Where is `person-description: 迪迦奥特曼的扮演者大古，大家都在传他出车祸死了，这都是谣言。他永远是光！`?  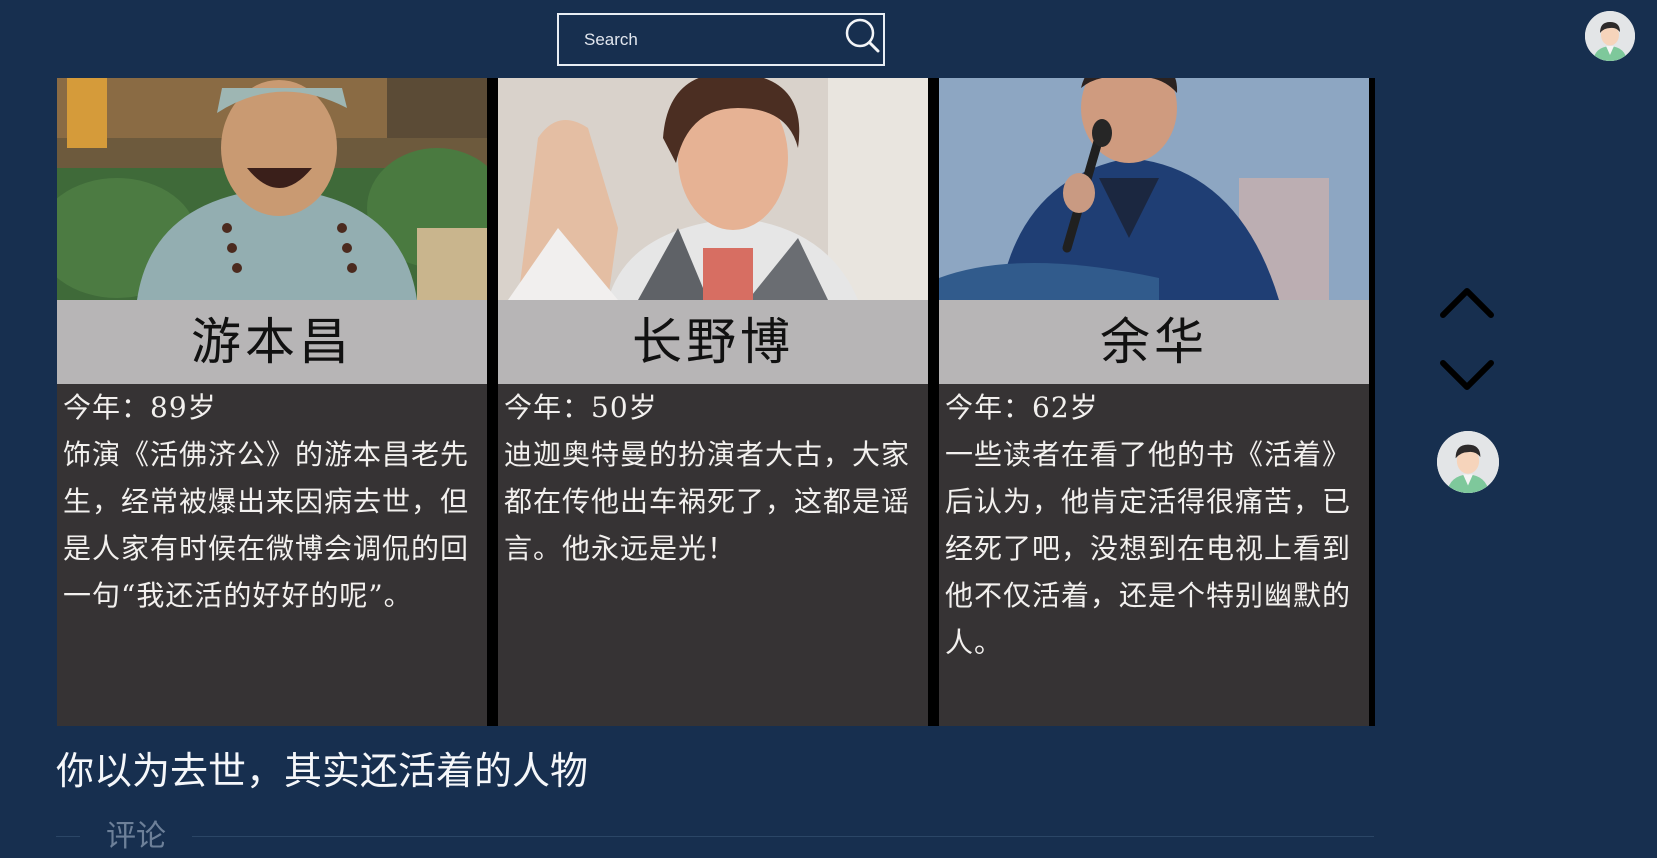
person-description: 迪迦奥特曼的扮演者大古，大家都在传他出车祸死了，这都是谣言。他永远是光！ is located at coordinates (707, 501).